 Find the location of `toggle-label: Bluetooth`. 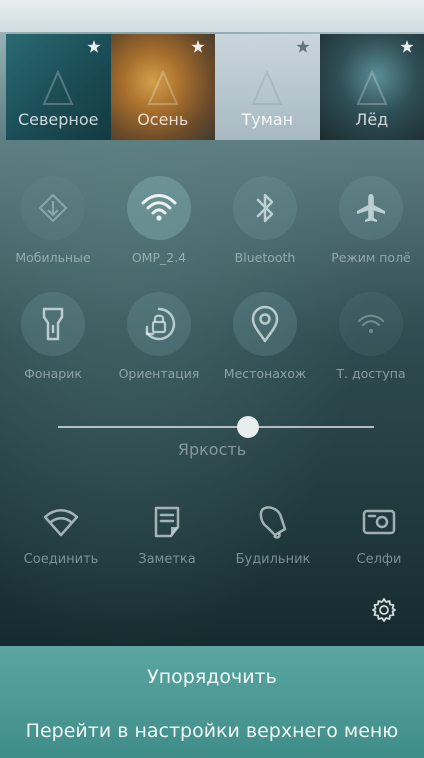

toggle-label: Bluetooth is located at coordinates (265, 257).